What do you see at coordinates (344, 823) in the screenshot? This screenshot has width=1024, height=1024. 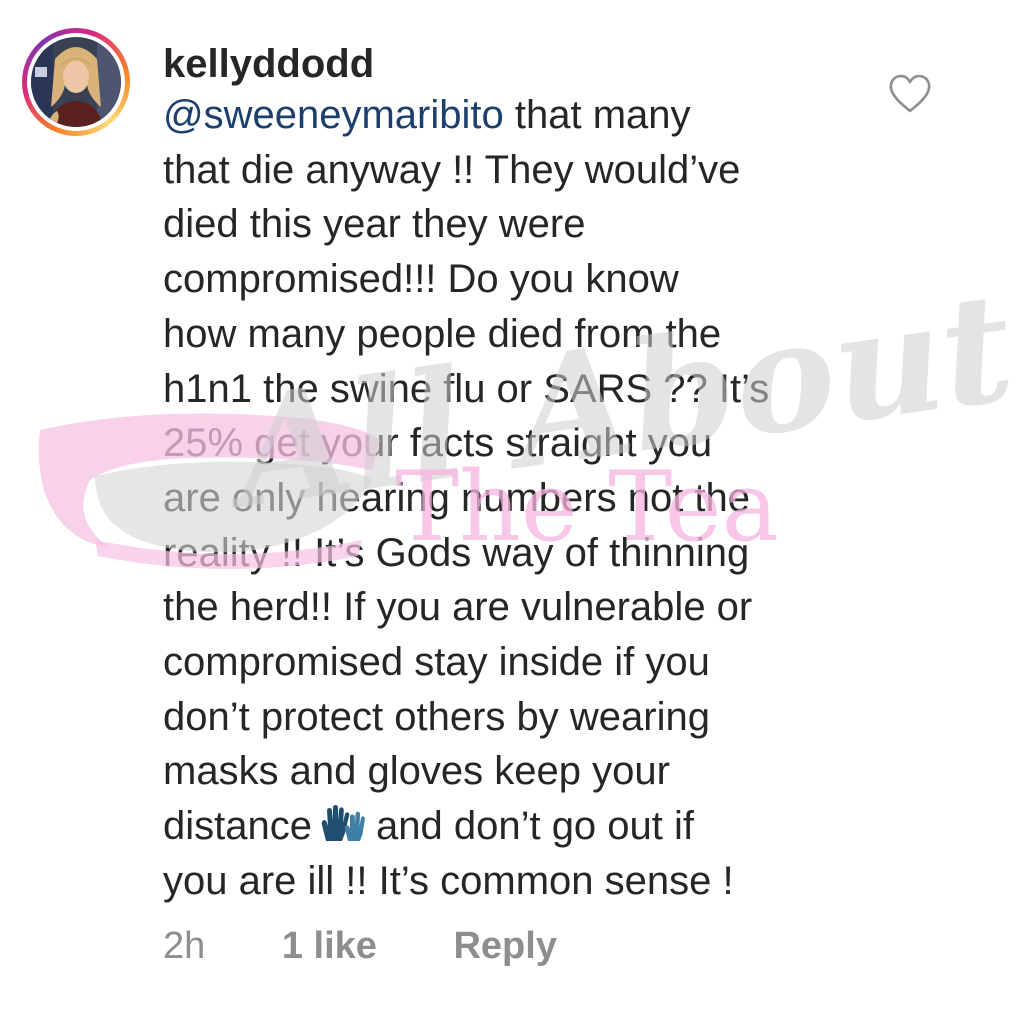 I see `gloves-emoji-icon` at bounding box center [344, 823].